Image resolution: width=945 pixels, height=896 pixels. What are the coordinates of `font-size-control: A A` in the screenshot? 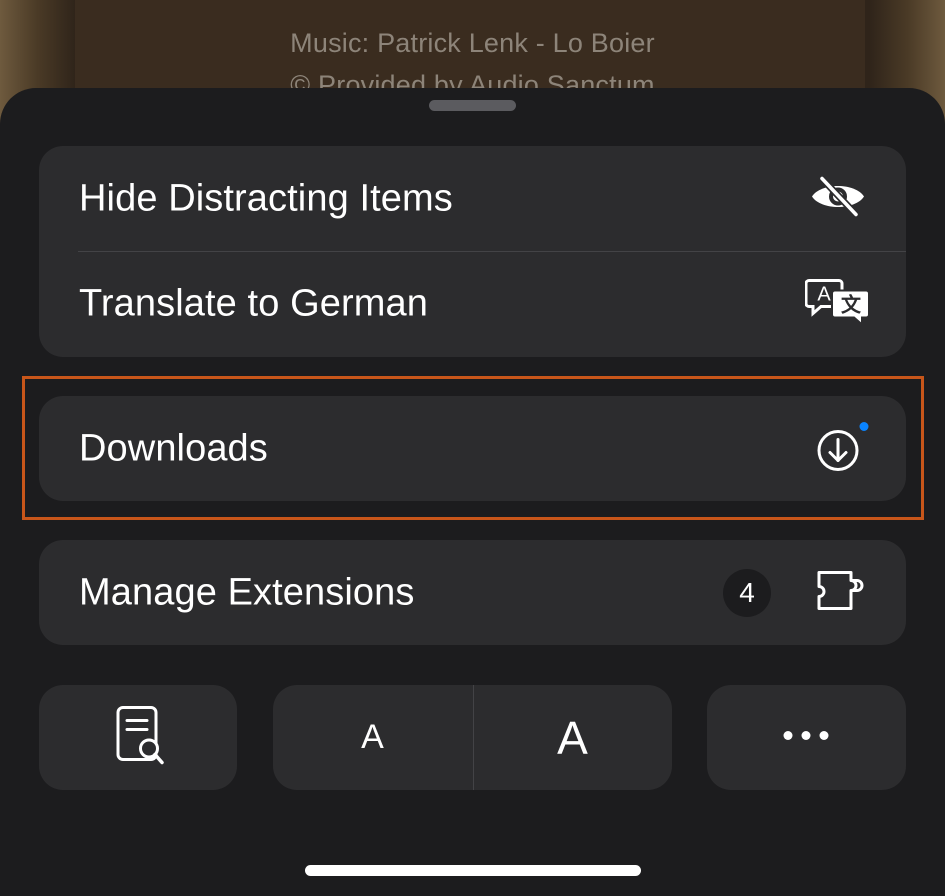 It's located at (472, 737).